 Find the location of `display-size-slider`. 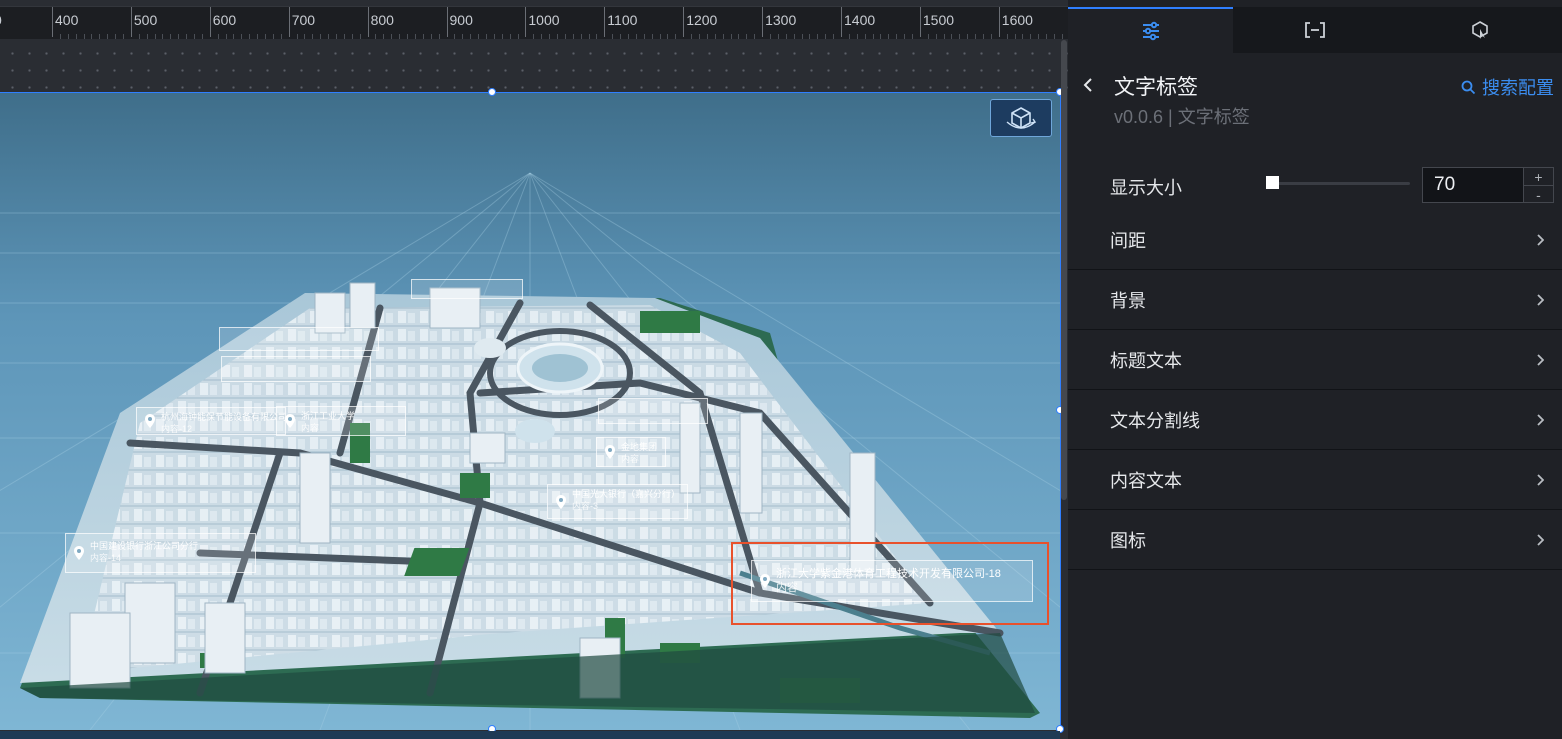

display-size-slider is located at coordinates (1337, 182).